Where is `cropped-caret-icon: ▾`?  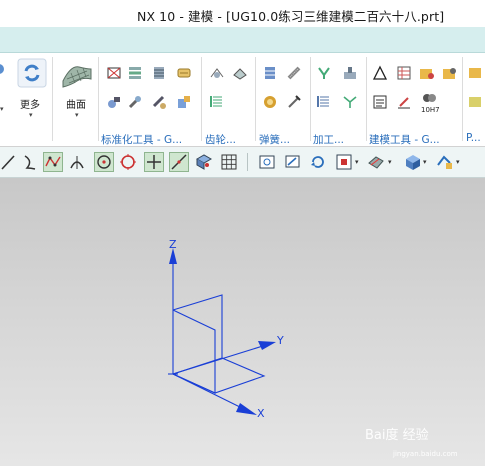 cropped-caret-icon: ▾ is located at coordinates (2, 109).